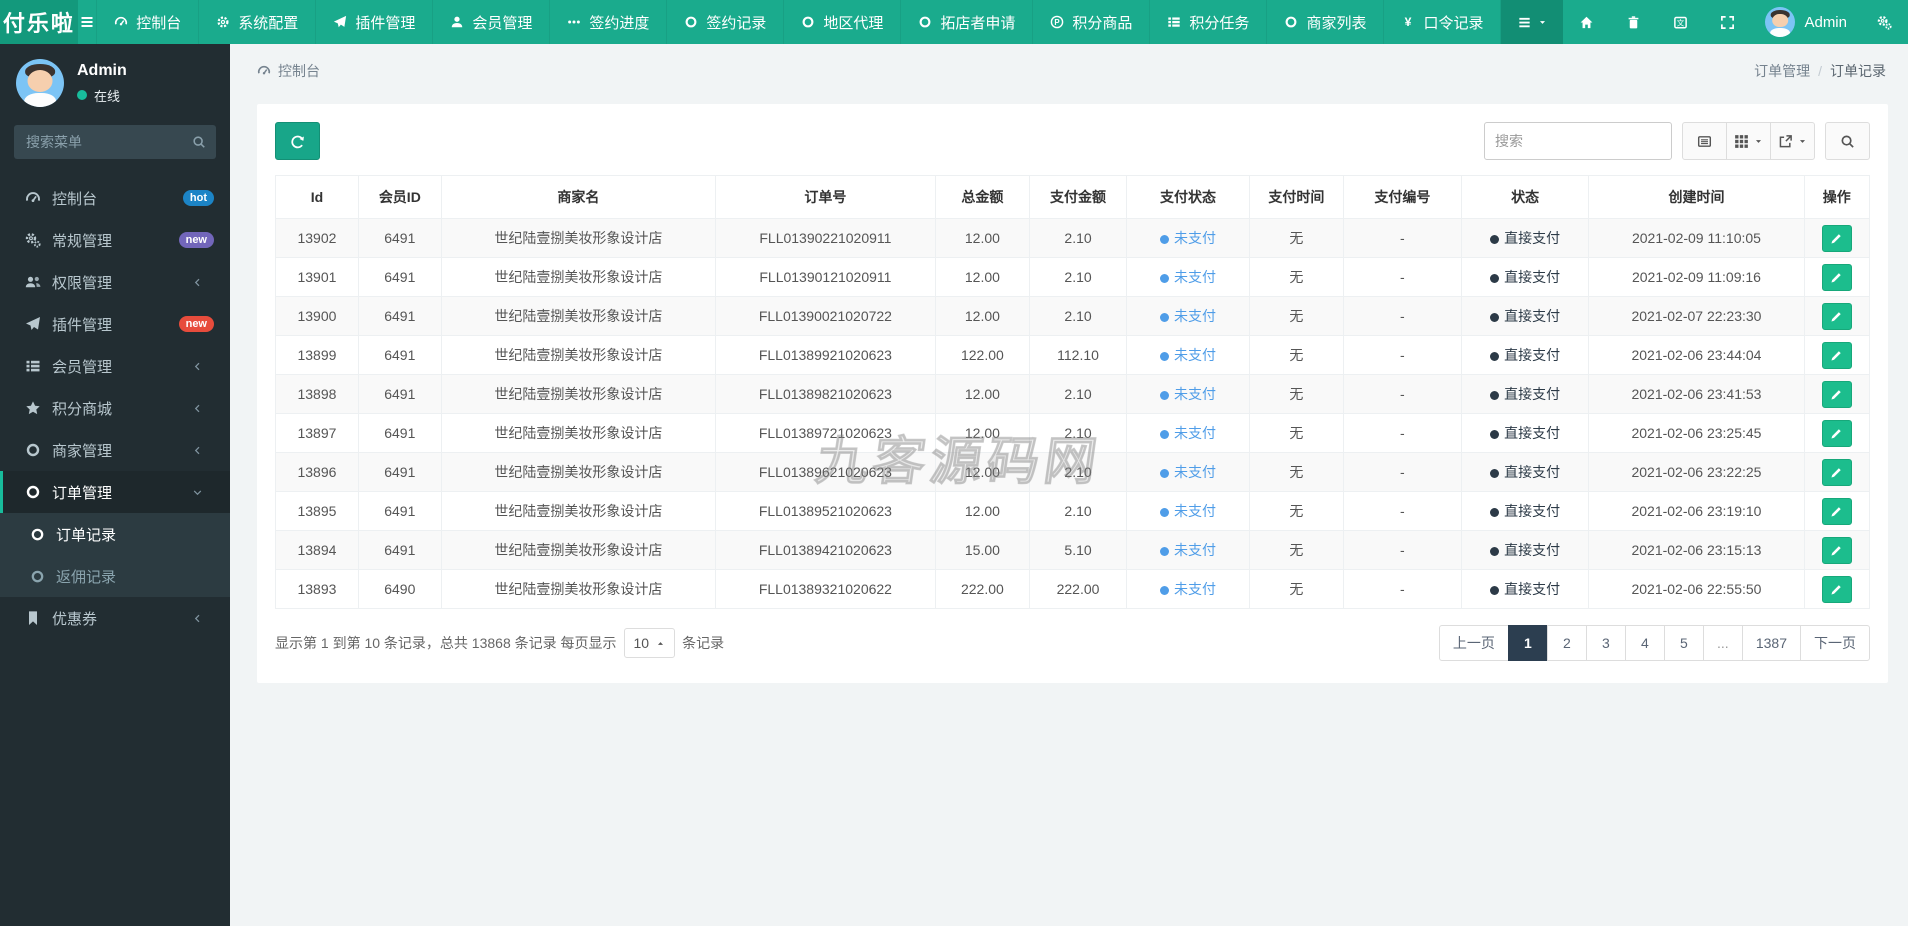  What do you see at coordinates (1578, 141) in the screenshot?
I see `table-search-input` at bounding box center [1578, 141].